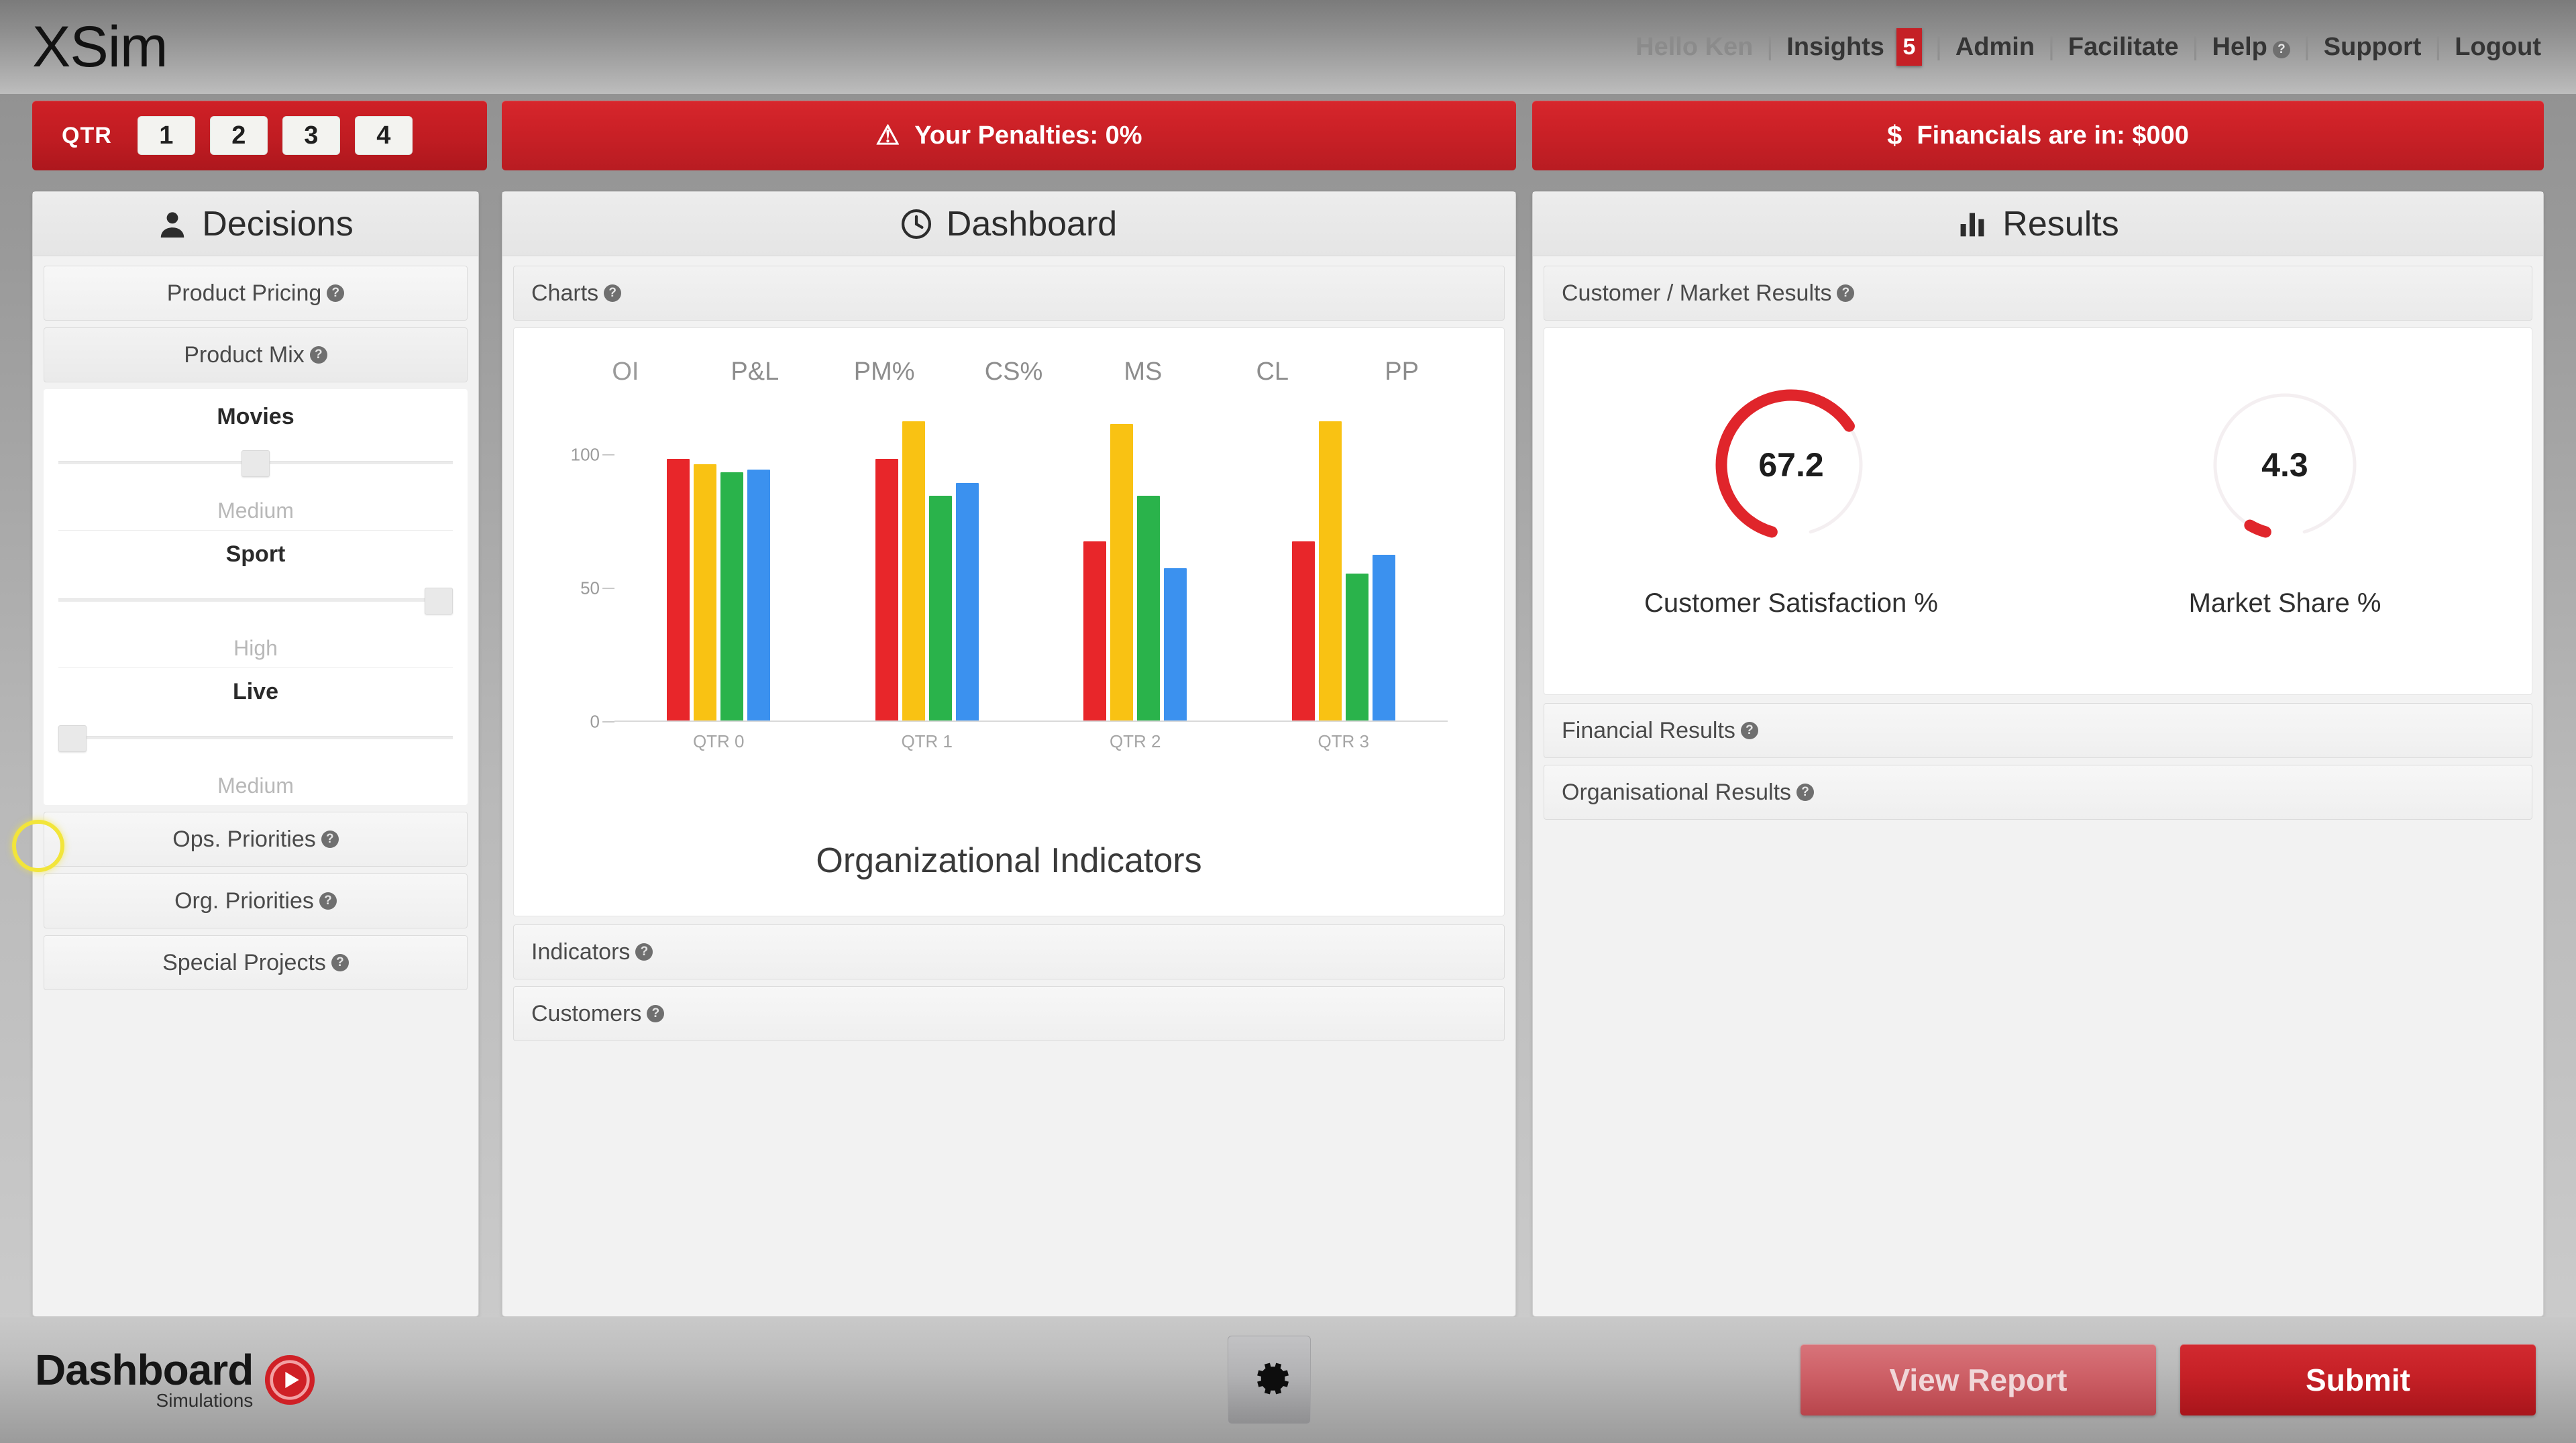  What do you see at coordinates (1909, 47) in the screenshot?
I see `insights-count-badge: 5` at bounding box center [1909, 47].